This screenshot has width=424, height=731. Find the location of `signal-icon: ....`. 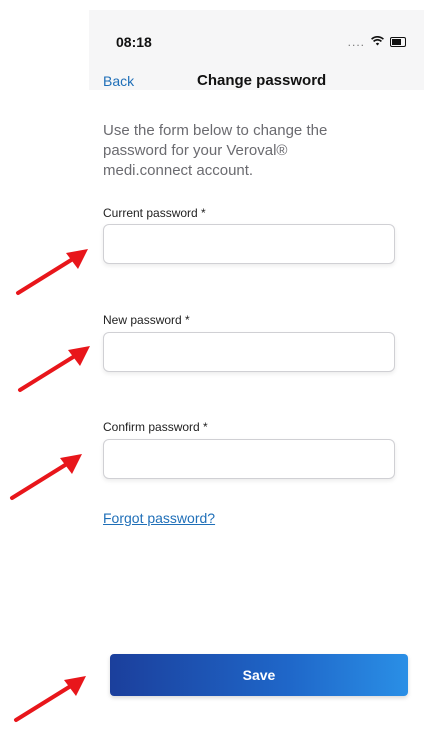

signal-icon: .... is located at coordinates (356, 41).